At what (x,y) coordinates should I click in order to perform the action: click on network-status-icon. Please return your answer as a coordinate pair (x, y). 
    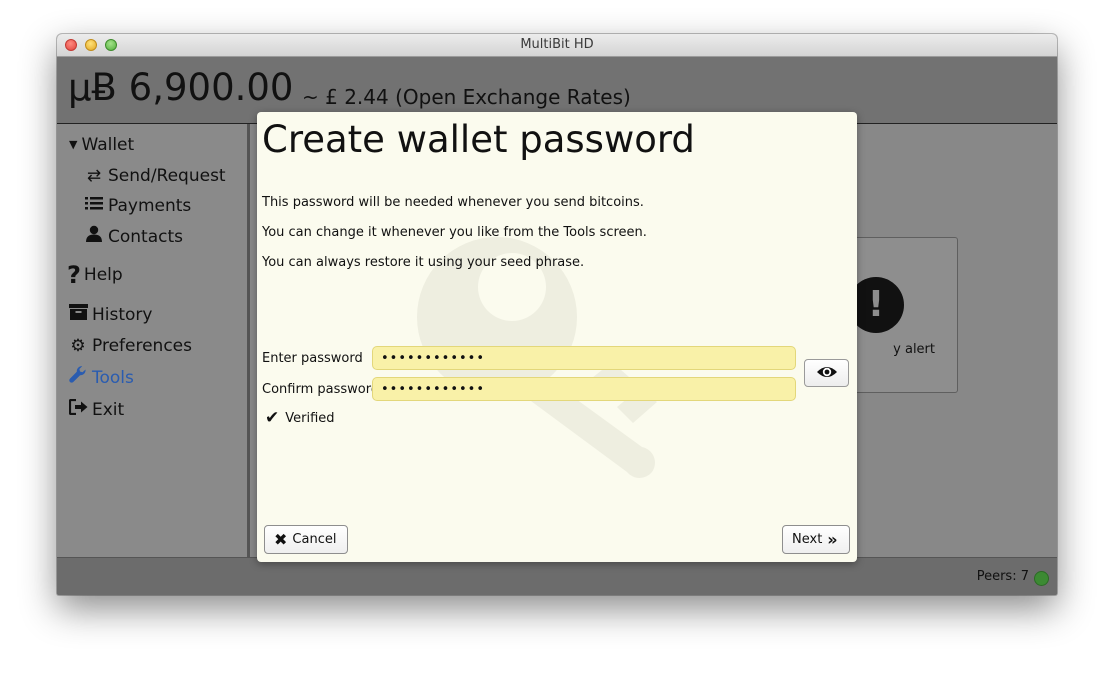
    Looking at the image, I should click on (1041, 578).